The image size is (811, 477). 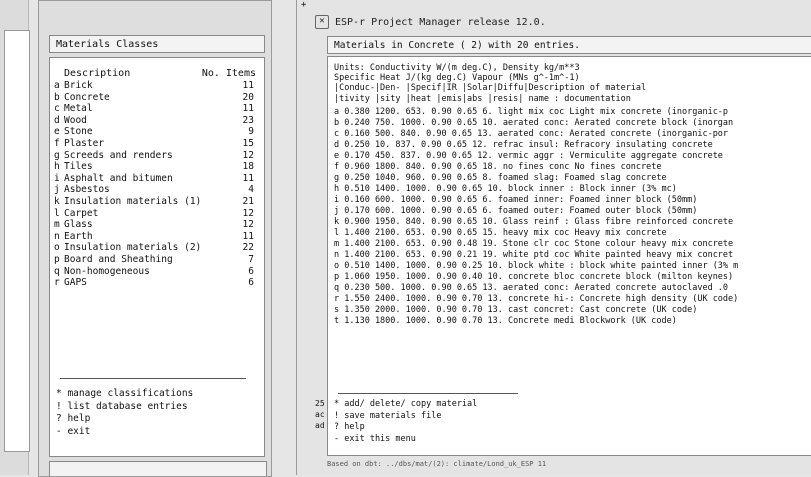 What do you see at coordinates (118, 178) in the screenshot?
I see `class-name: Asphalt and bitumen` at bounding box center [118, 178].